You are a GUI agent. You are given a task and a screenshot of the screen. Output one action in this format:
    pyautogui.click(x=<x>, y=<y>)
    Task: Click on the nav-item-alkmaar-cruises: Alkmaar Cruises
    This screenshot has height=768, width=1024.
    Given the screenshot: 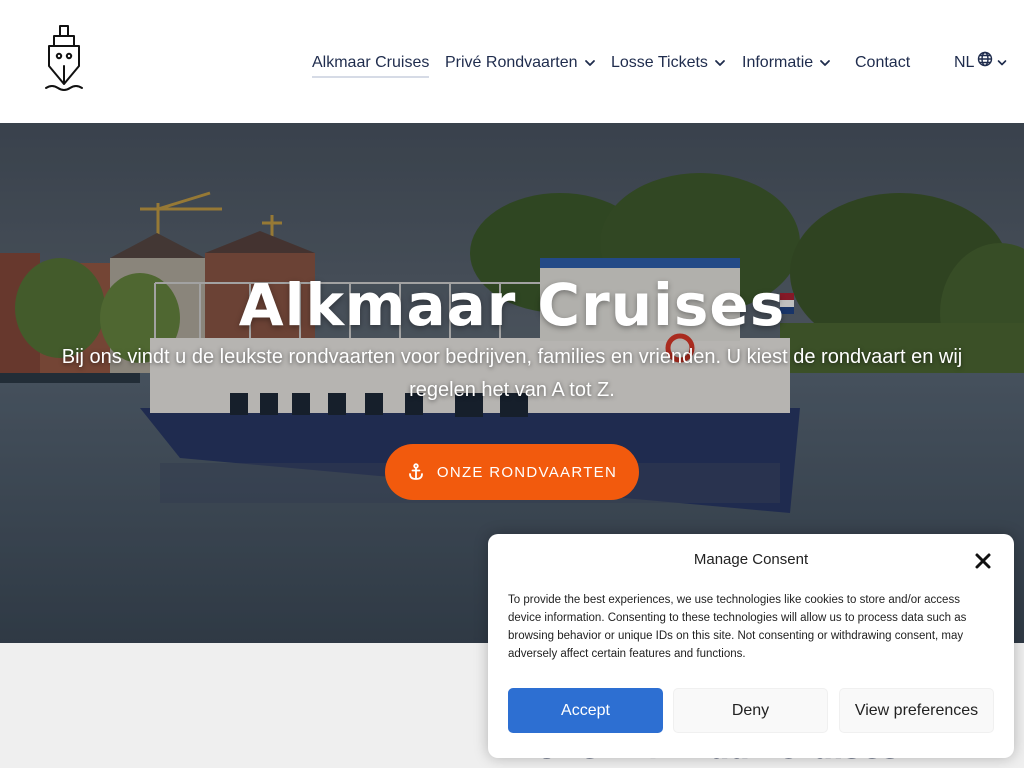 What is the action you would take?
    pyautogui.click(x=371, y=64)
    